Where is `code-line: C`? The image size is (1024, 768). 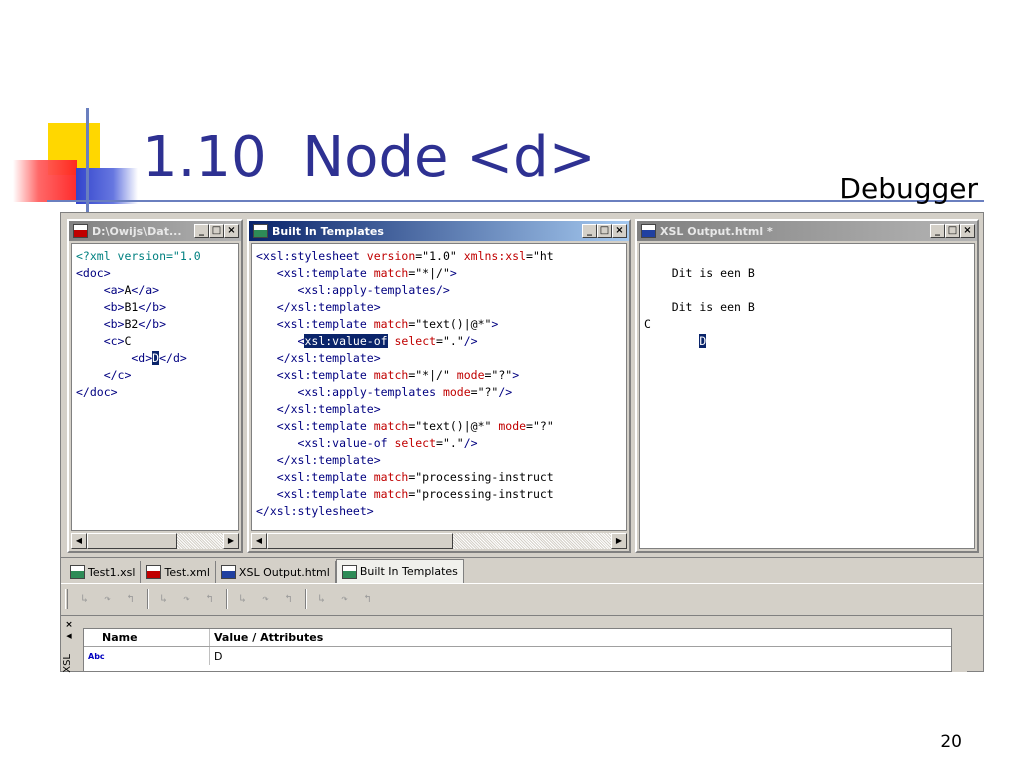
code-line: C is located at coordinates (809, 324).